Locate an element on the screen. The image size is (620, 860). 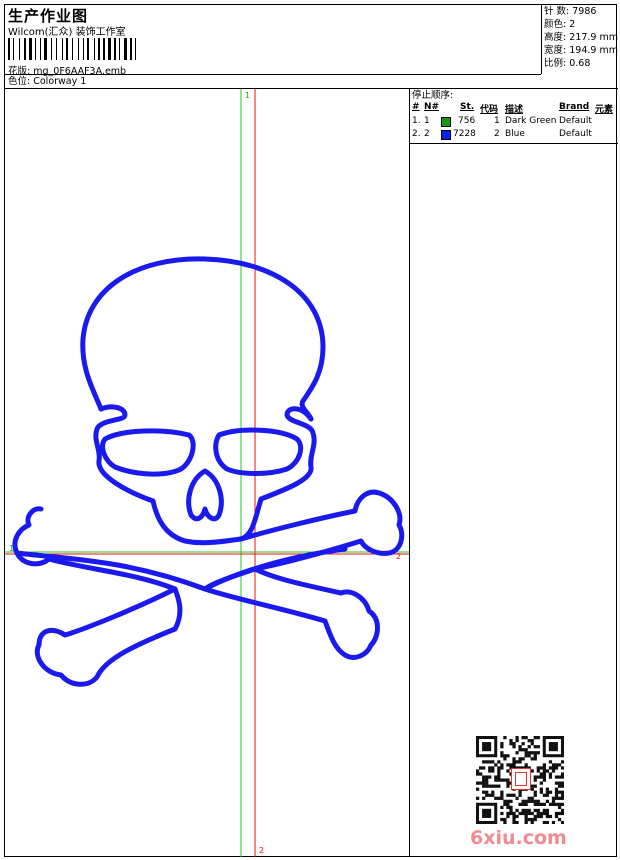
col-hash: # is located at coordinates (416, 107).